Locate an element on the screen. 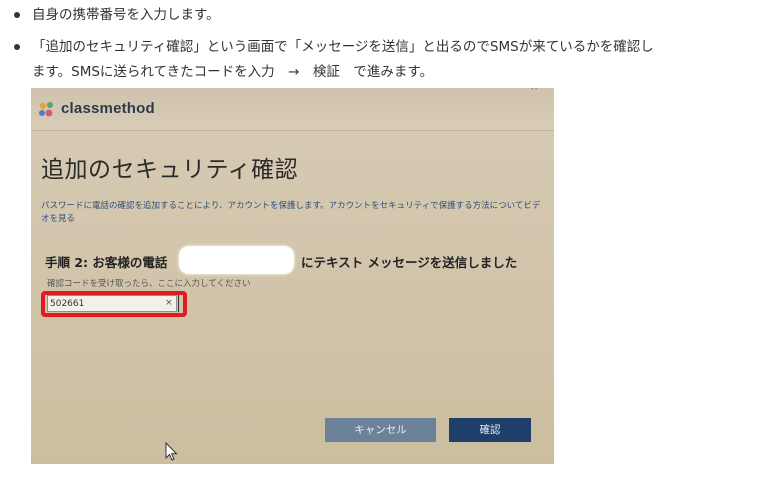  bullet-text-line-2: ます。SMSに送られてきたコードを入力 → 検証 で進みます。 is located at coordinates (233, 72).